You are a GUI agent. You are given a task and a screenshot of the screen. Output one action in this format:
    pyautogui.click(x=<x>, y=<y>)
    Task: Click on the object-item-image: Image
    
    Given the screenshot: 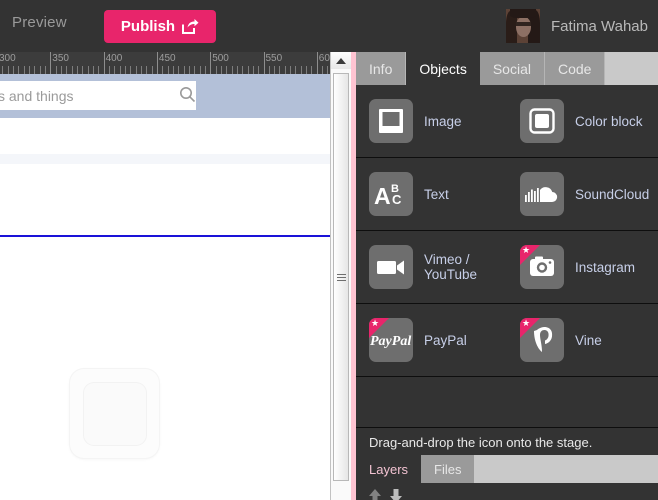 What is the action you would take?
    pyautogui.click(x=431, y=121)
    